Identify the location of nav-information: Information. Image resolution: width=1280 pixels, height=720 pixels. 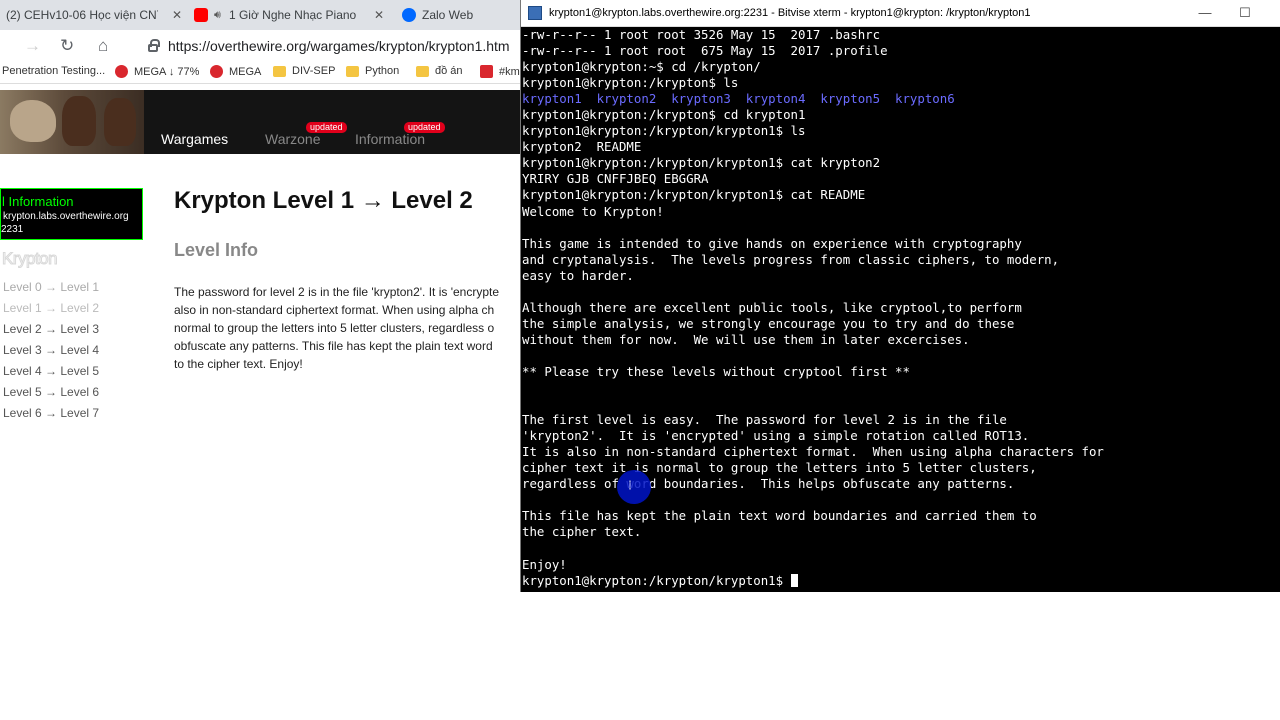
(390, 139).